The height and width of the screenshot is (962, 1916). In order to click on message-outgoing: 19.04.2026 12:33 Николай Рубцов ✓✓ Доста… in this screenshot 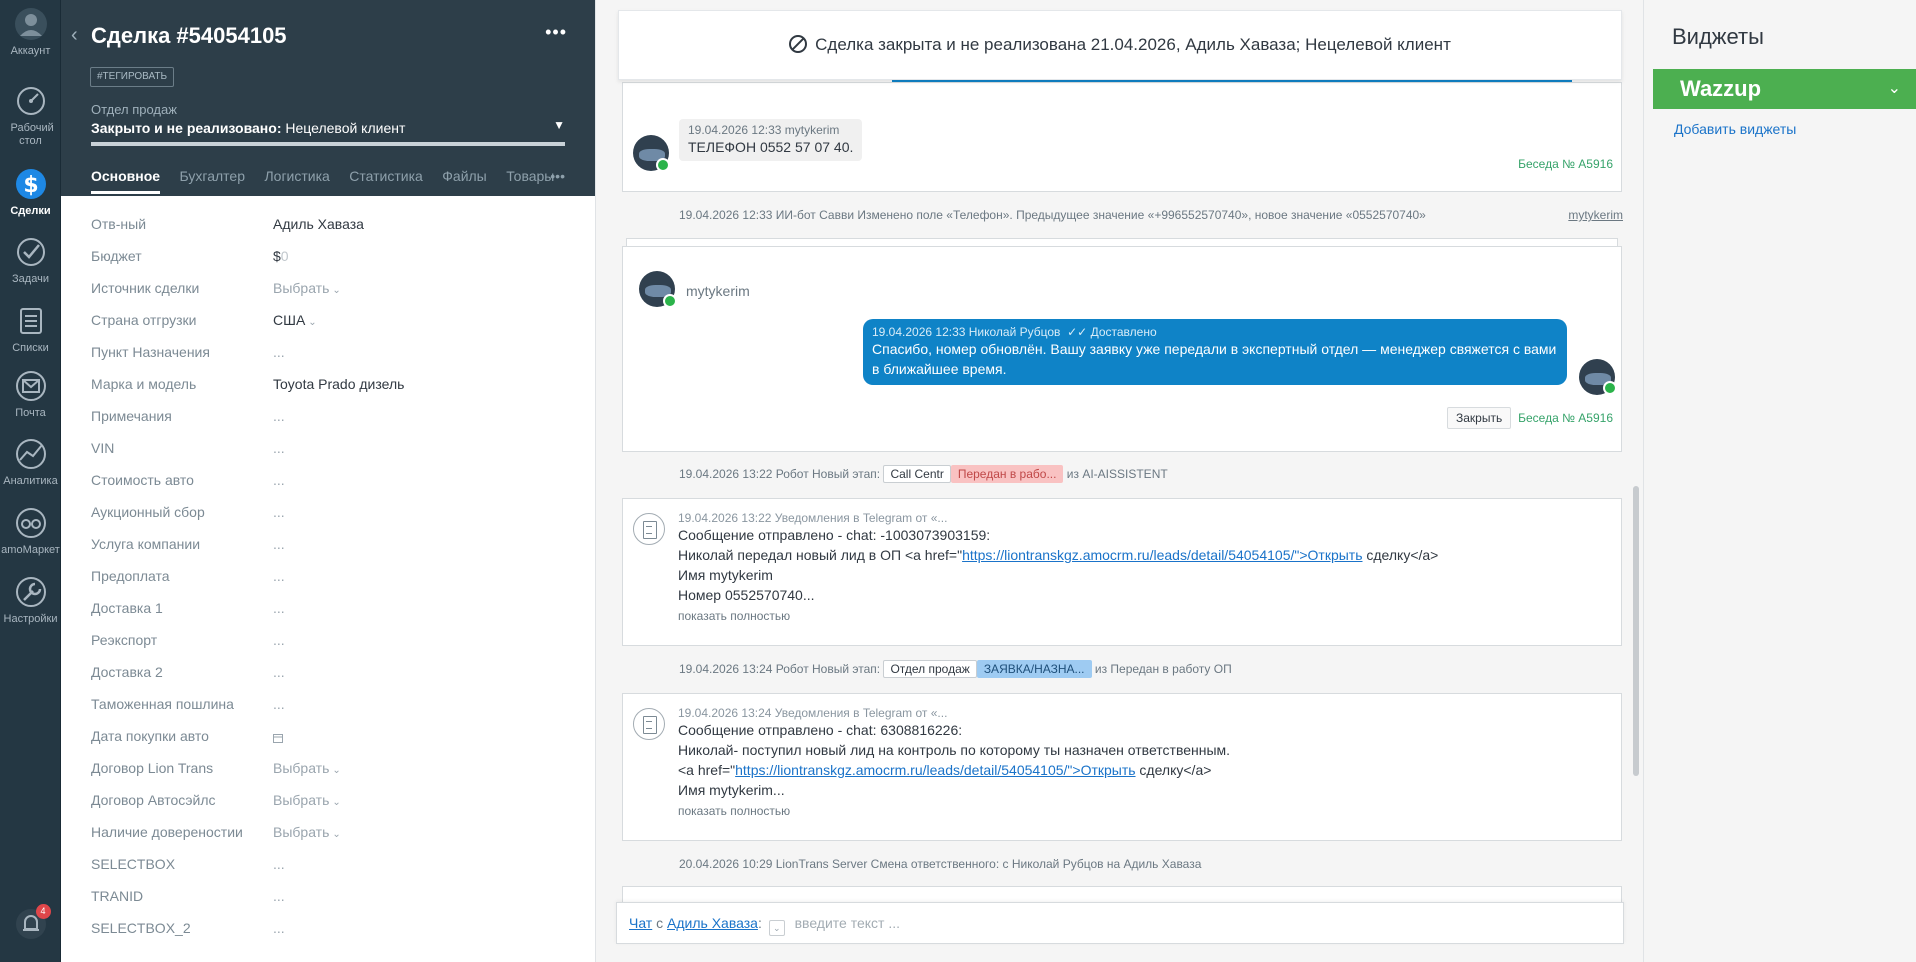, I will do `click(1215, 352)`.